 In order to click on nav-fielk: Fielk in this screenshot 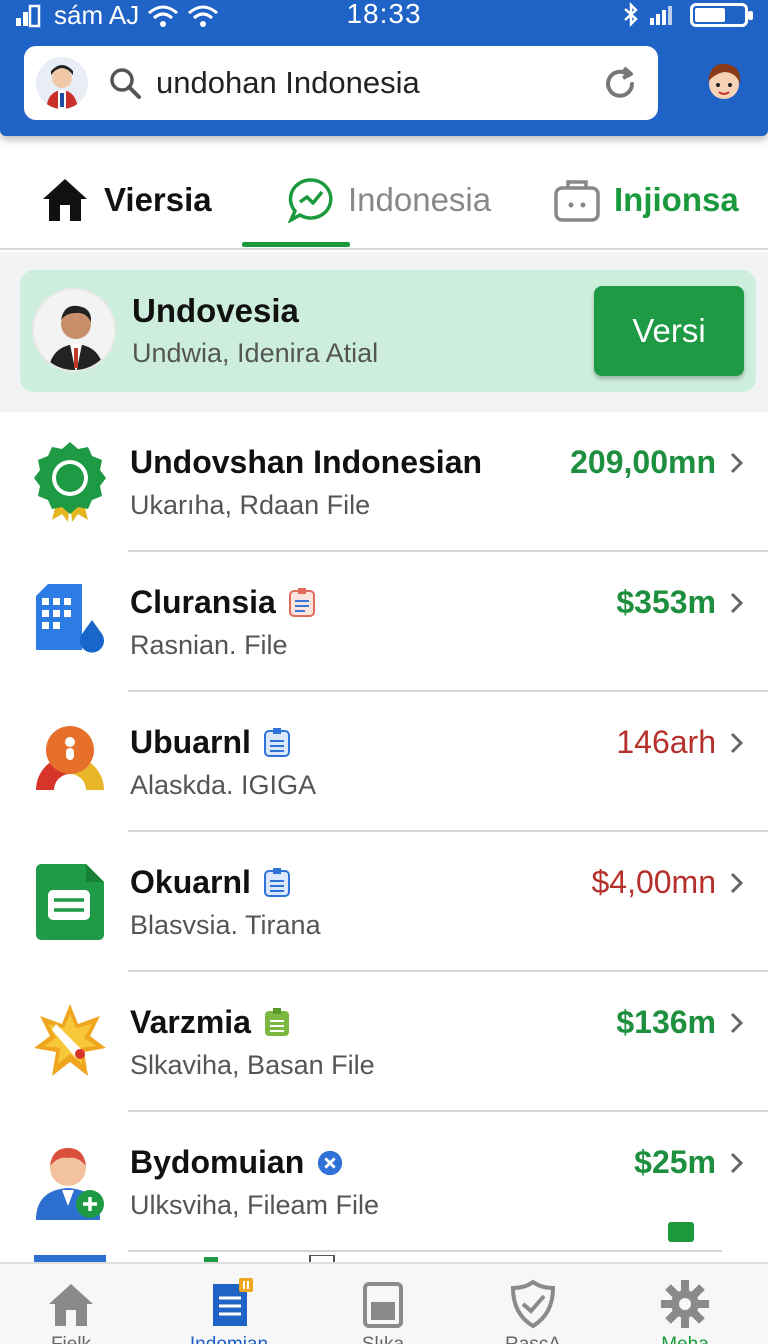, I will do `click(71, 1311)`.